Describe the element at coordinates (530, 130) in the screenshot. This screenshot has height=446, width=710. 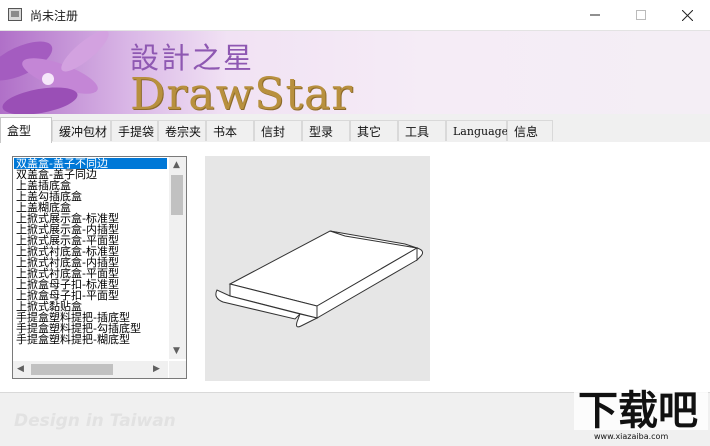
I see `tab-info: 信息` at that location.